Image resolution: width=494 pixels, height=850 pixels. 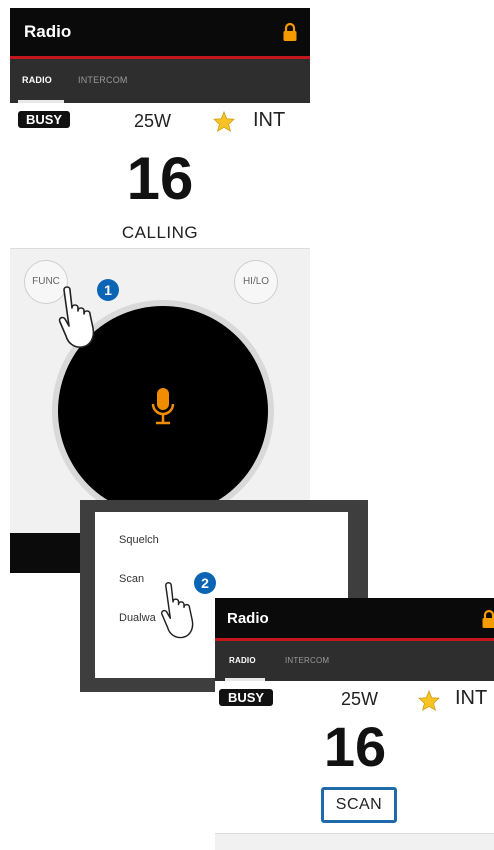 I want to click on step-2-callout: 2, so click(x=205, y=583).